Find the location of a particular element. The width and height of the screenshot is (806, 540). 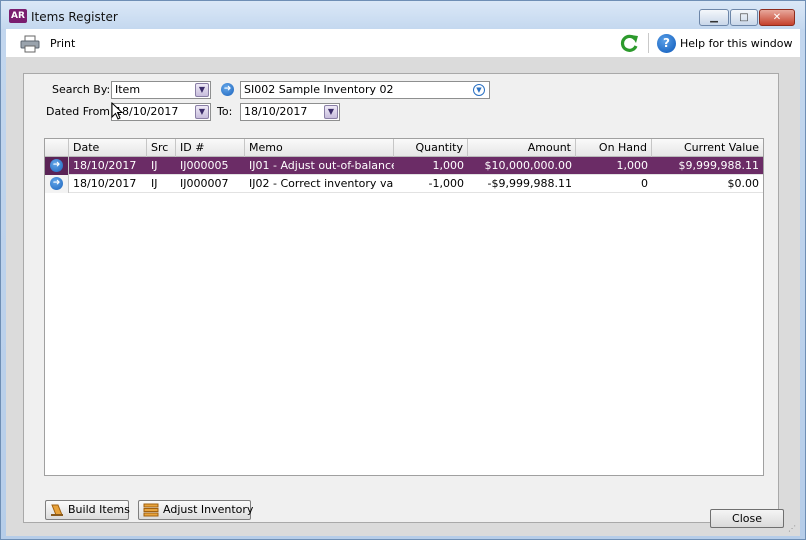

resize-grip-icon: ⋰ is located at coordinates (793, 529).